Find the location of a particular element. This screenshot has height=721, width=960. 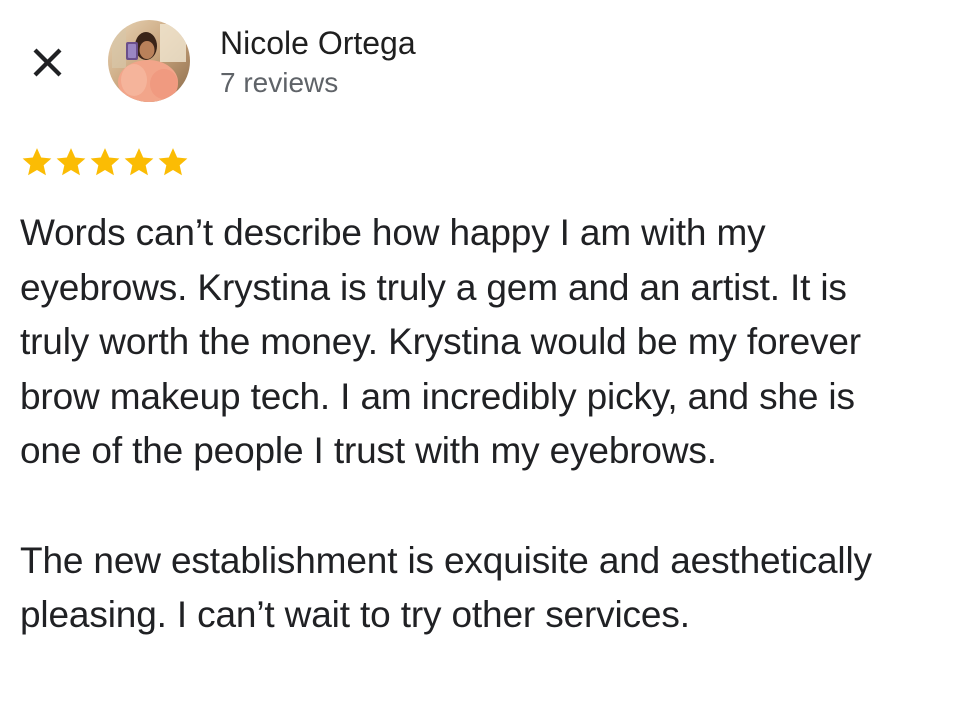

close-button is located at coordinates (48, 64).